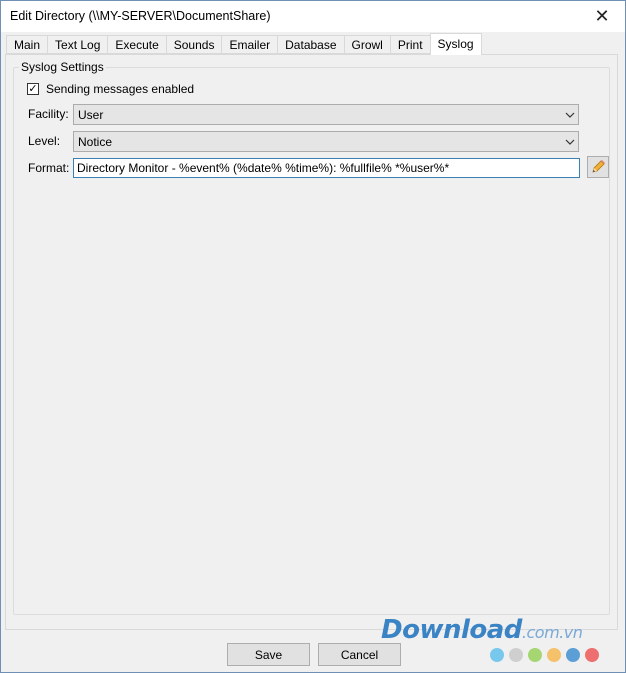 This screenshot has width=626, height=673. What do you see at coordinates (552, 632) in the screenshot?
I see `watermark-suffix: .com.vn` at bounding box center [552, 632].